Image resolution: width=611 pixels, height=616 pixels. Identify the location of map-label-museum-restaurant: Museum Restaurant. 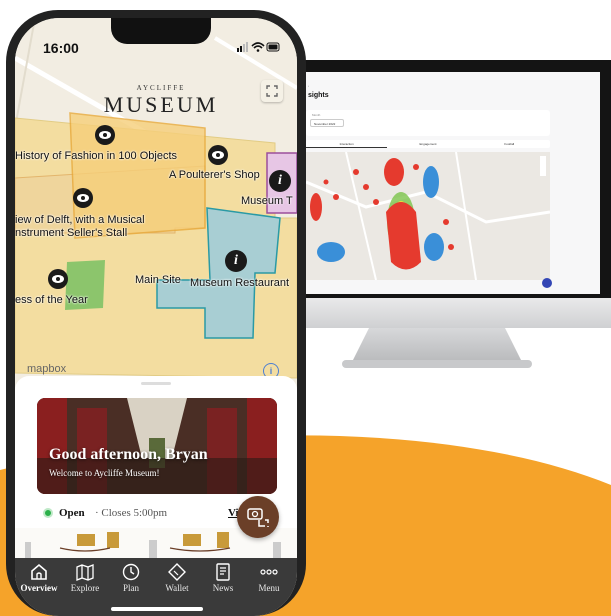
(239, 283).